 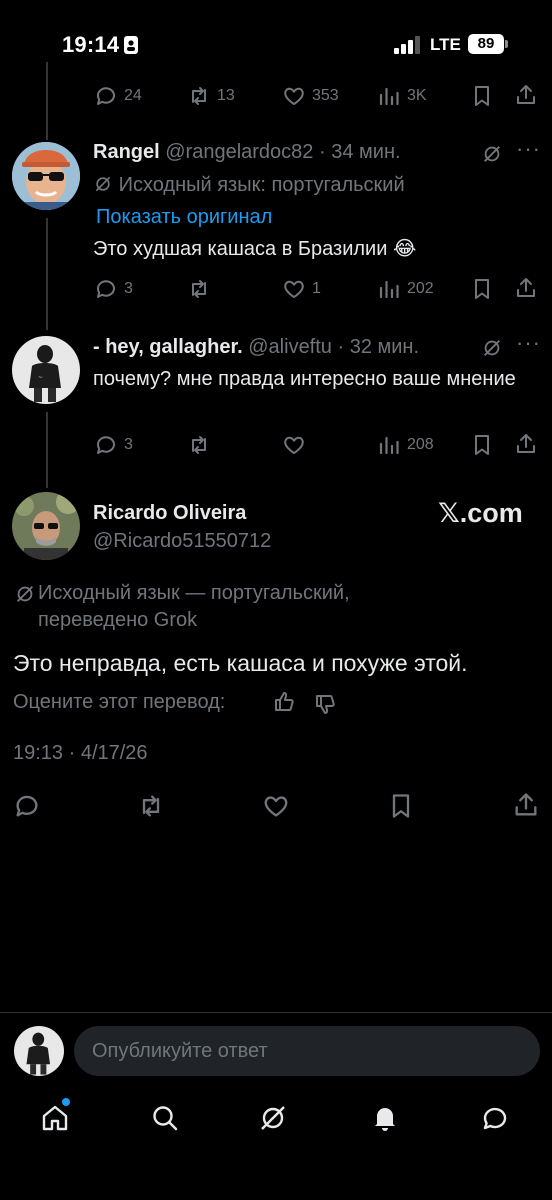 What do you see at coordinates (378, 347) in the screenshot?
I see `tweet-time: · 32 мин.` at bounding box center [378, 347].